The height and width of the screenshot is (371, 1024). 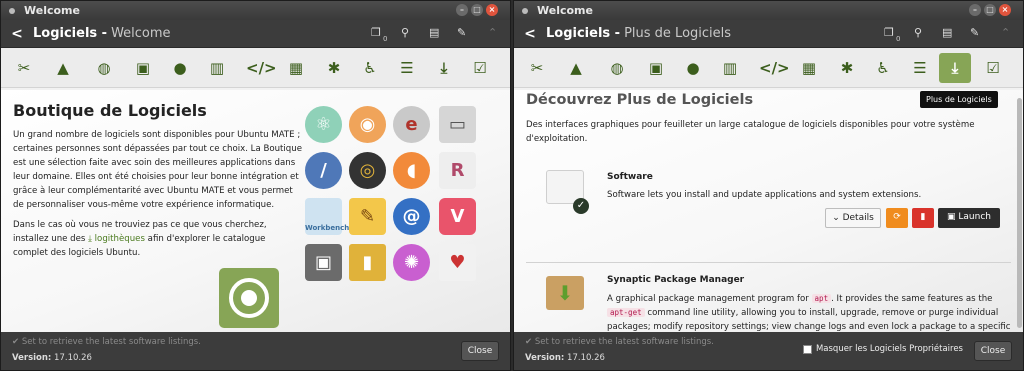 What do you see at coordinates (889, 349) in the screenshot?
I see `checkbox-label: Masquer les Logiciels Propriétaires` at bounding box center [889, 349].